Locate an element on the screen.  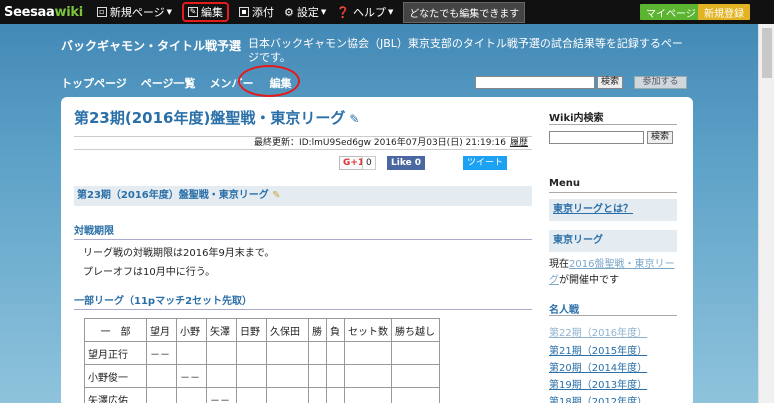
table-row: 小野俊一 －－ is located at coordinates (262, 376).